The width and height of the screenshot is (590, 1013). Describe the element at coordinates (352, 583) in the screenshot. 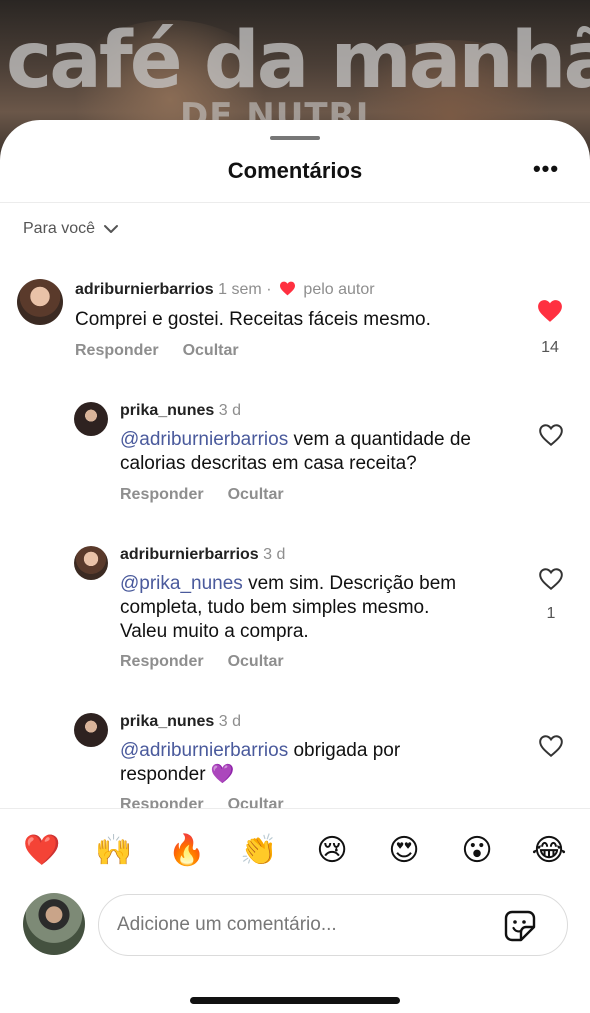

I see `comment-text-line: vem sim. Descrição bem` at that location.